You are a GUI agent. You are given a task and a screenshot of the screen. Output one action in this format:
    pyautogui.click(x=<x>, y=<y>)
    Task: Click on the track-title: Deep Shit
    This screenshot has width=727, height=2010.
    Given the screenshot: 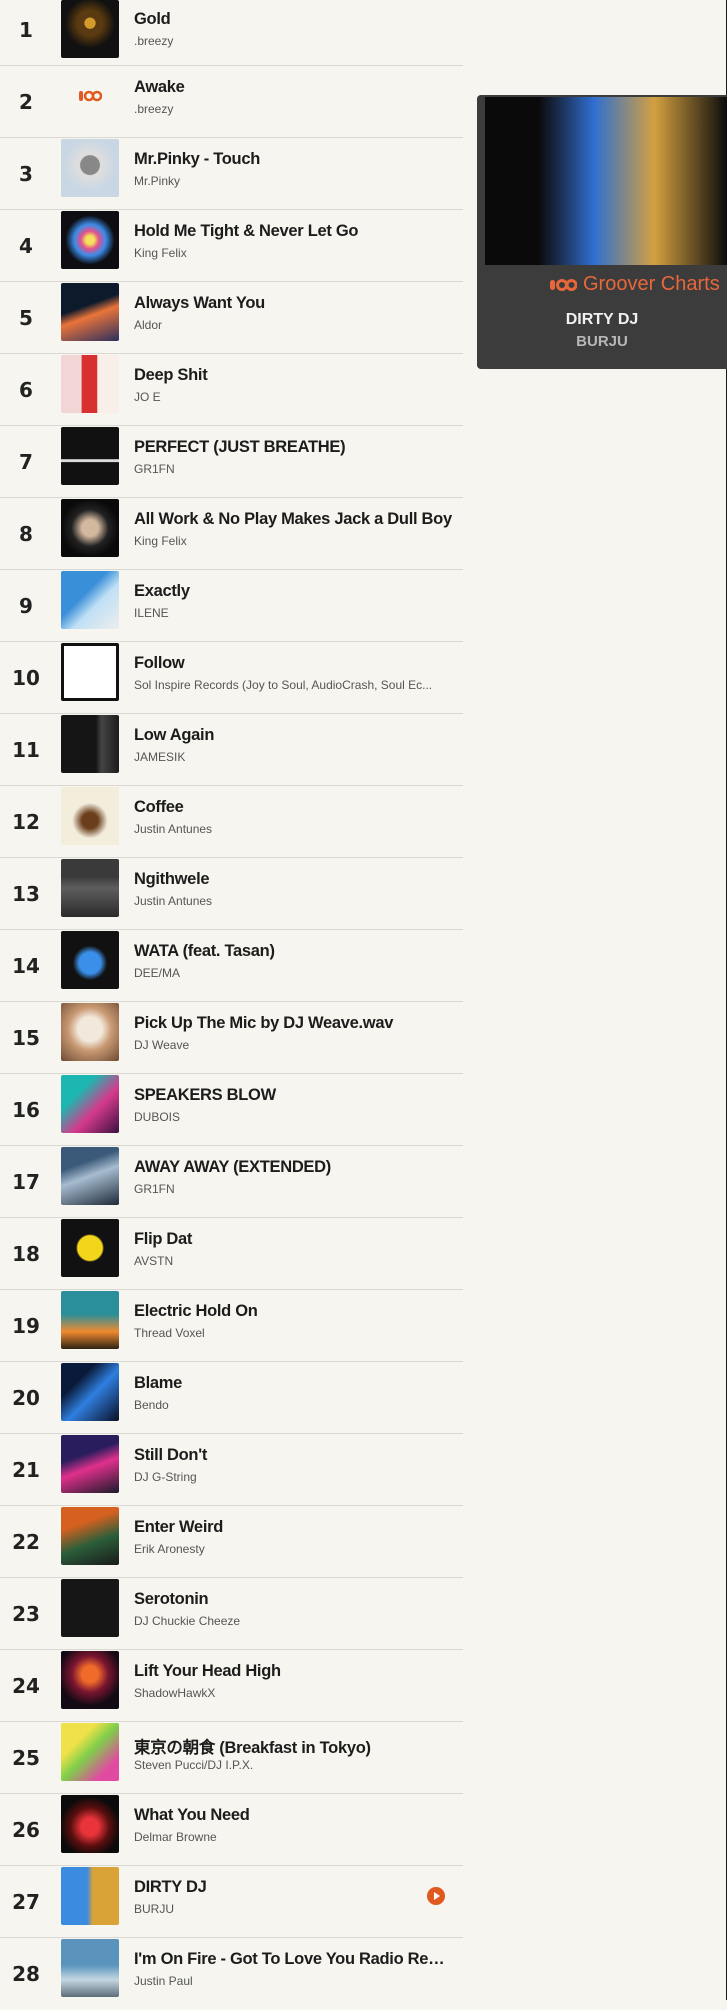 What is the action you would take?
    pyautogui.click(x=293, y=375)
    